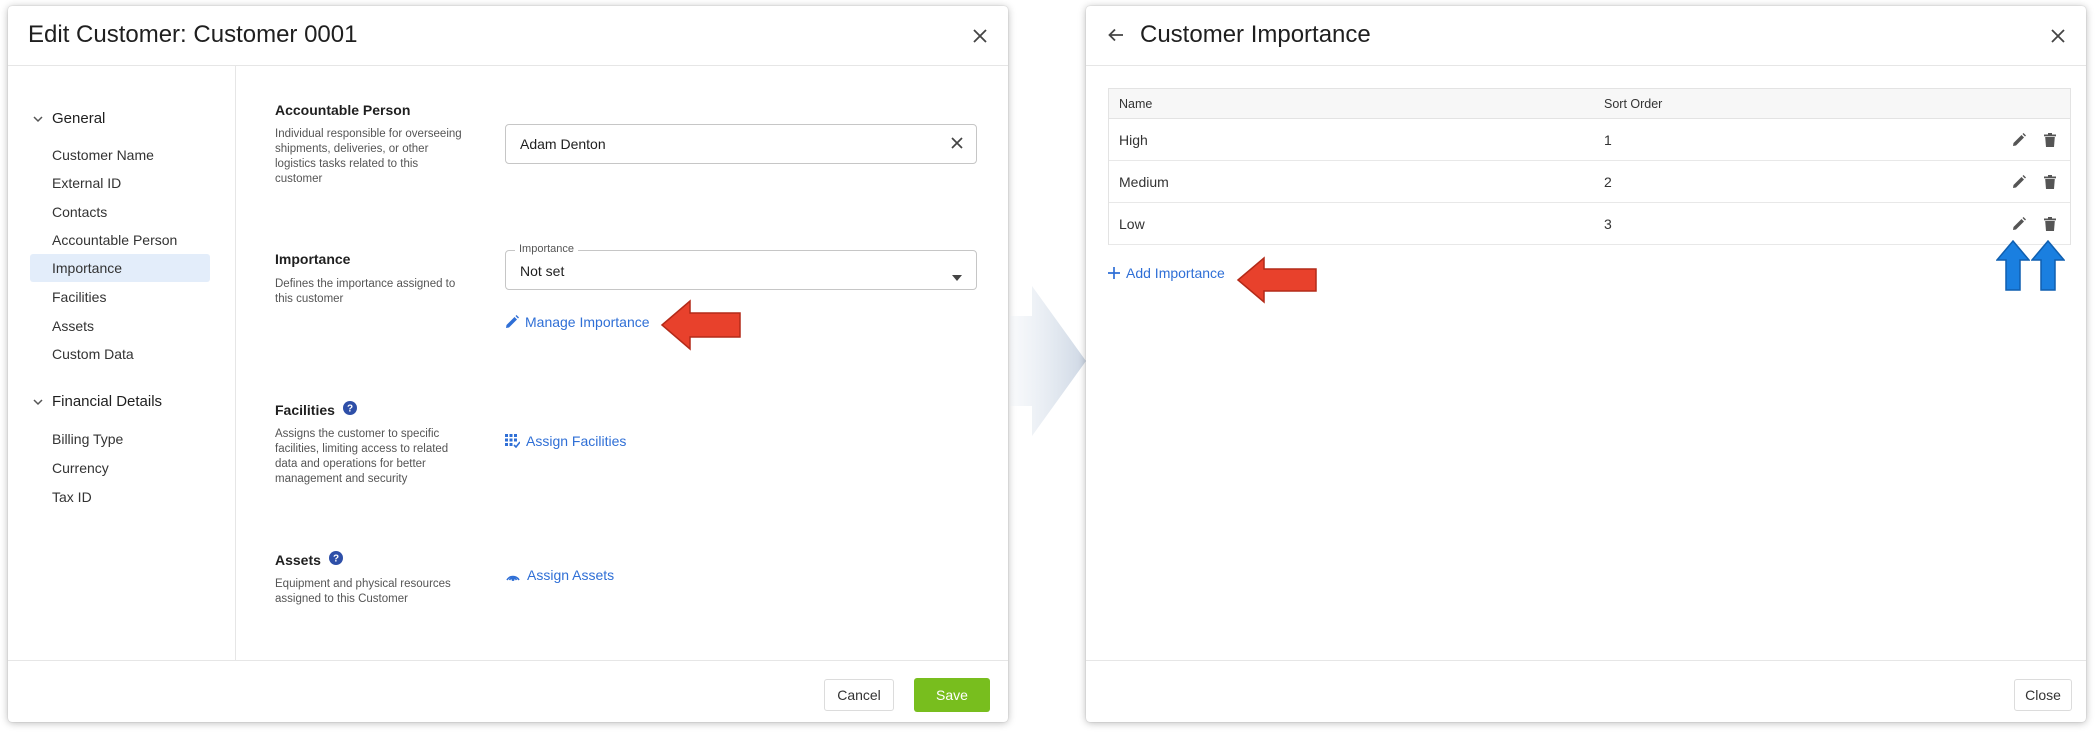  I want to click on importance-select-value: Not set, so click(542, 271).